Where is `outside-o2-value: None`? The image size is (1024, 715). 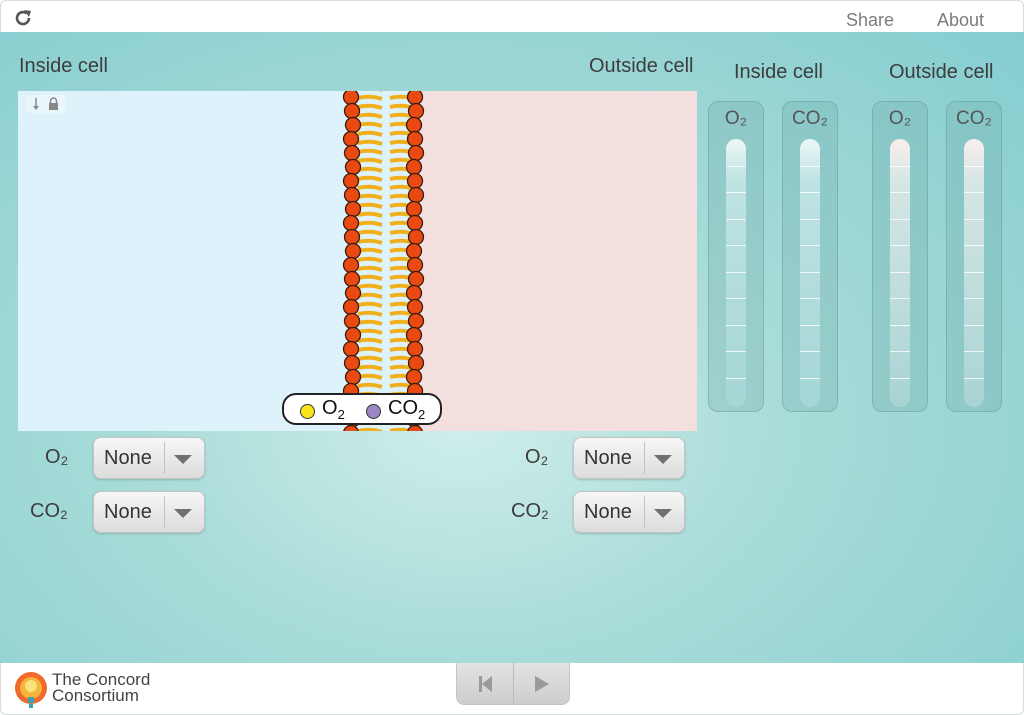 outside-o2-value: None is located at coordinates (608, 458).